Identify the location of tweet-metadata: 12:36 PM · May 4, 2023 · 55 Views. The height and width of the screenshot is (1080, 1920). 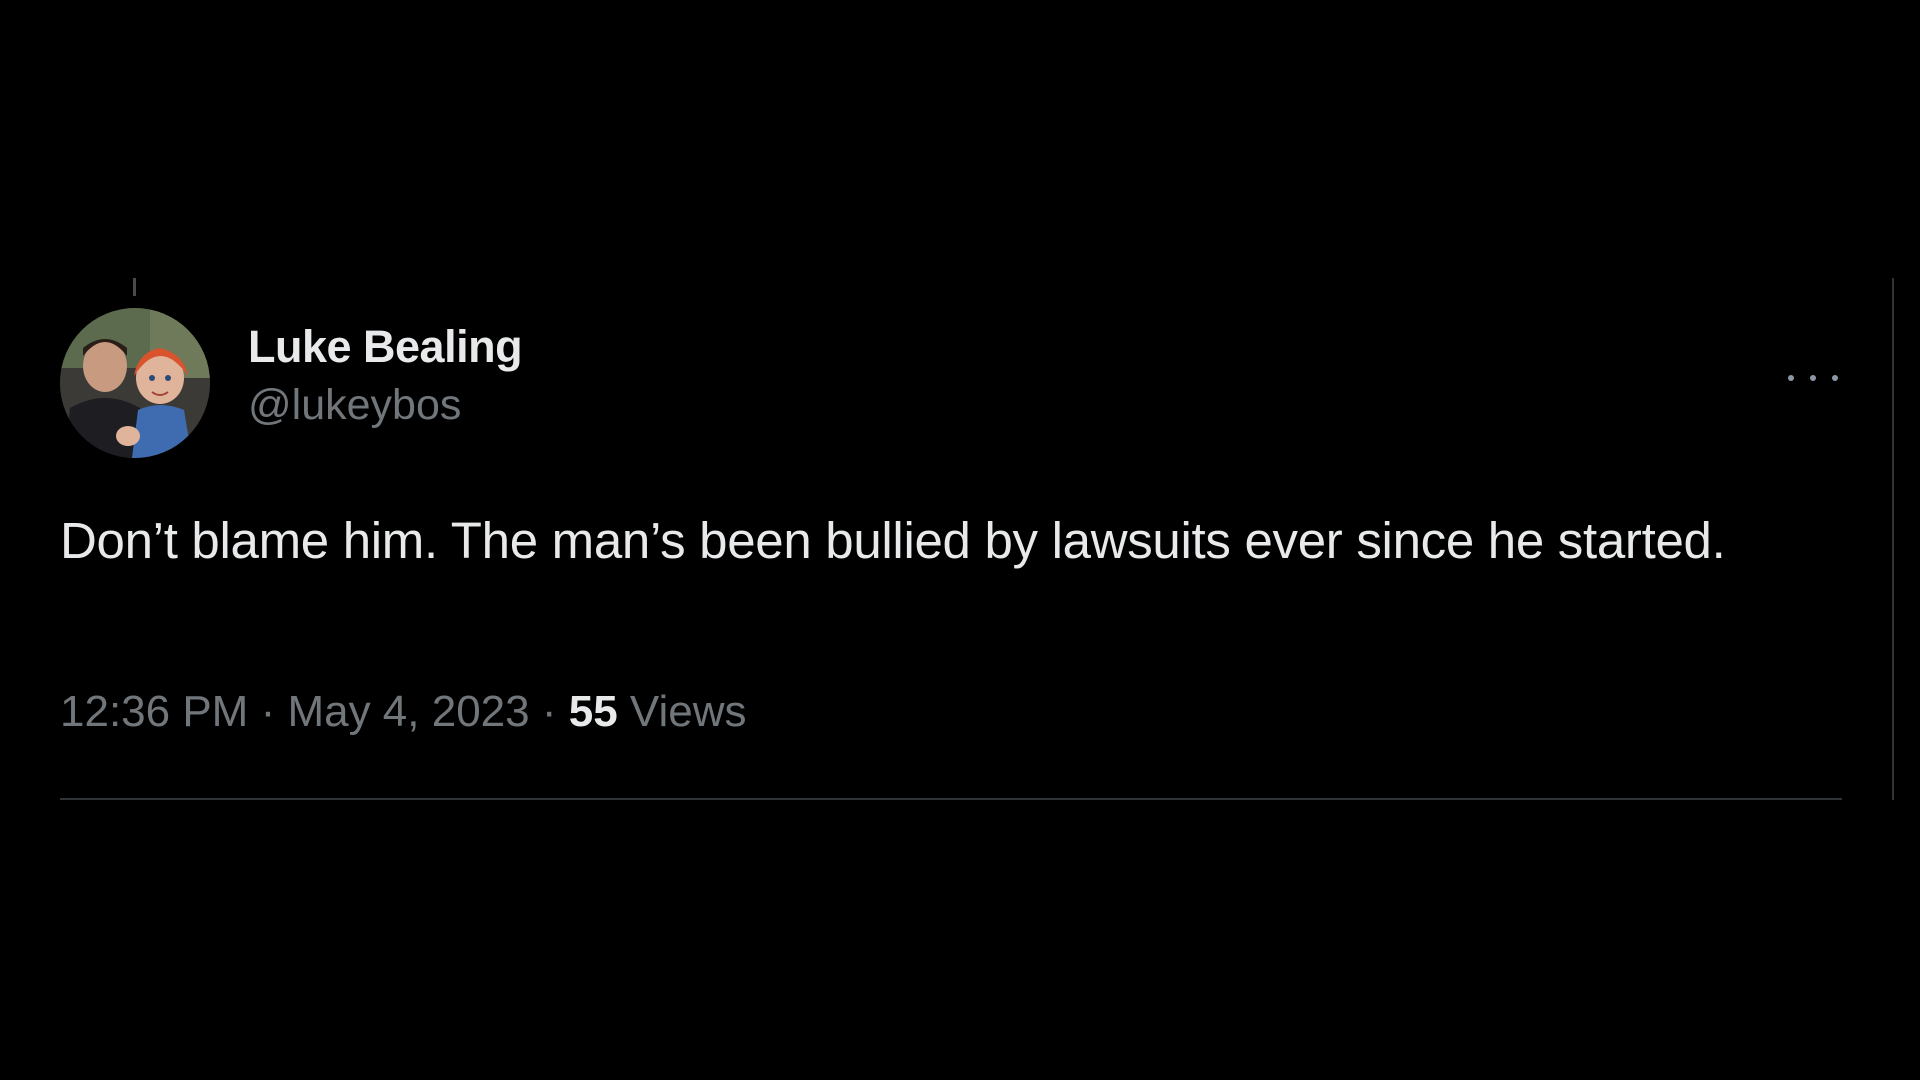
(403, 712).